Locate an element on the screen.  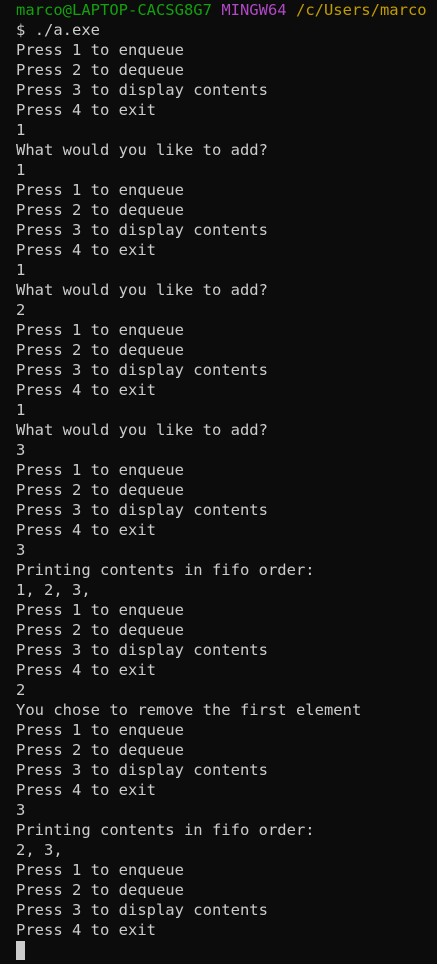
output-line: 1, 2, 3, is located at coordinates (53, 590).